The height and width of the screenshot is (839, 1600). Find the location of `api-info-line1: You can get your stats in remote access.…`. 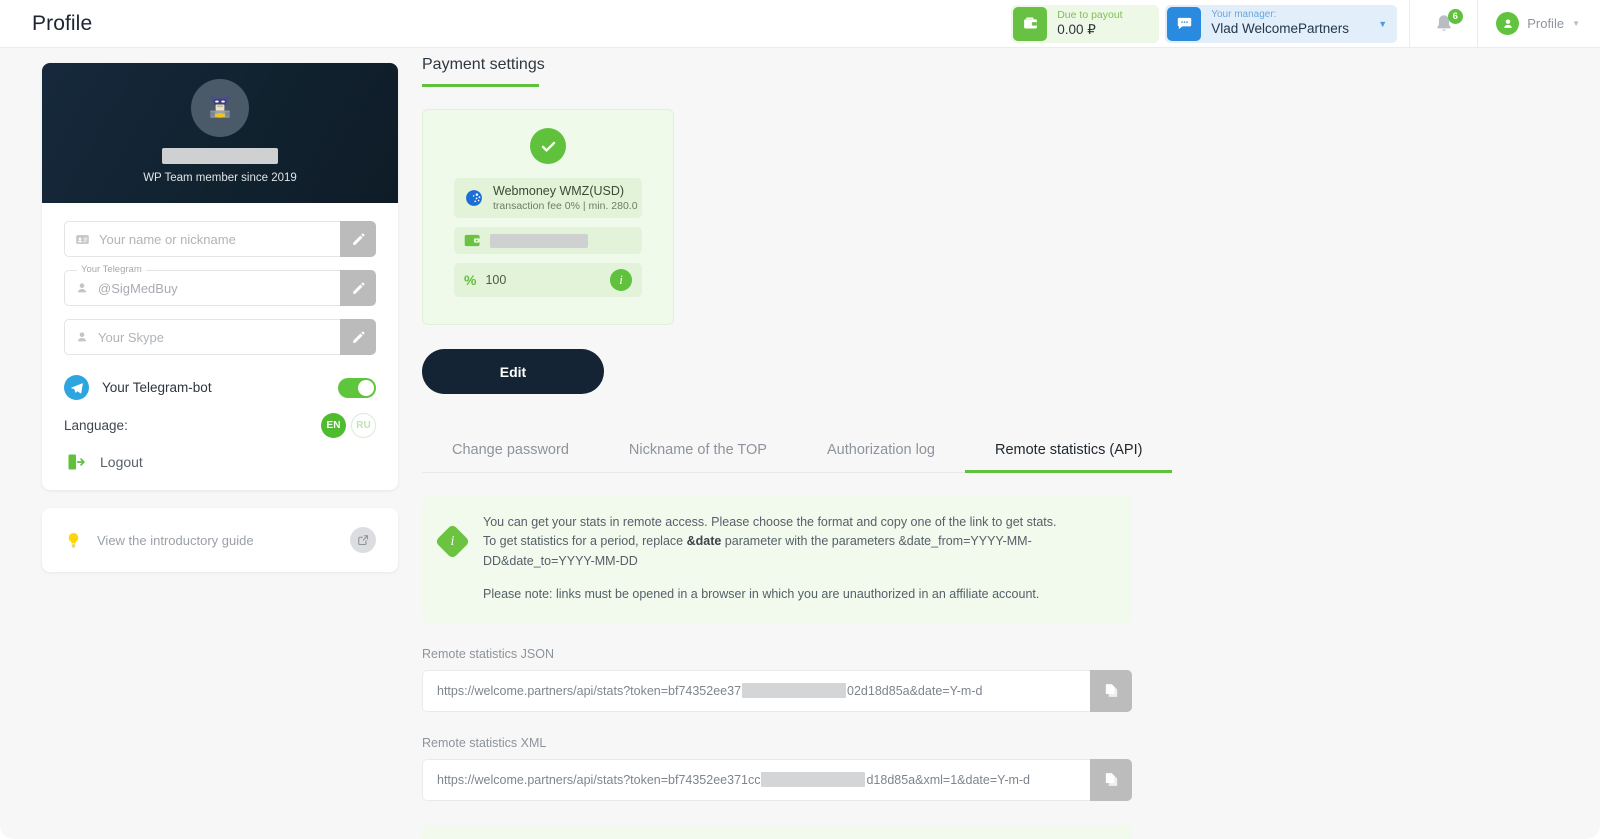

api-info-line1: You can get your stats in remote access.… is located at coordinates (770, 522).